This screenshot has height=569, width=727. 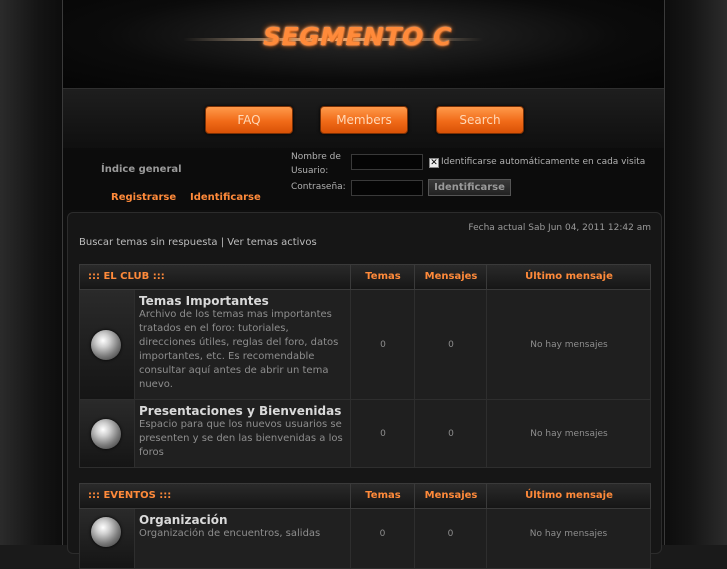 What do you see at coordinates (387, 188) in the screenshot?
I see `password-input` at bounding box center [387, 188].